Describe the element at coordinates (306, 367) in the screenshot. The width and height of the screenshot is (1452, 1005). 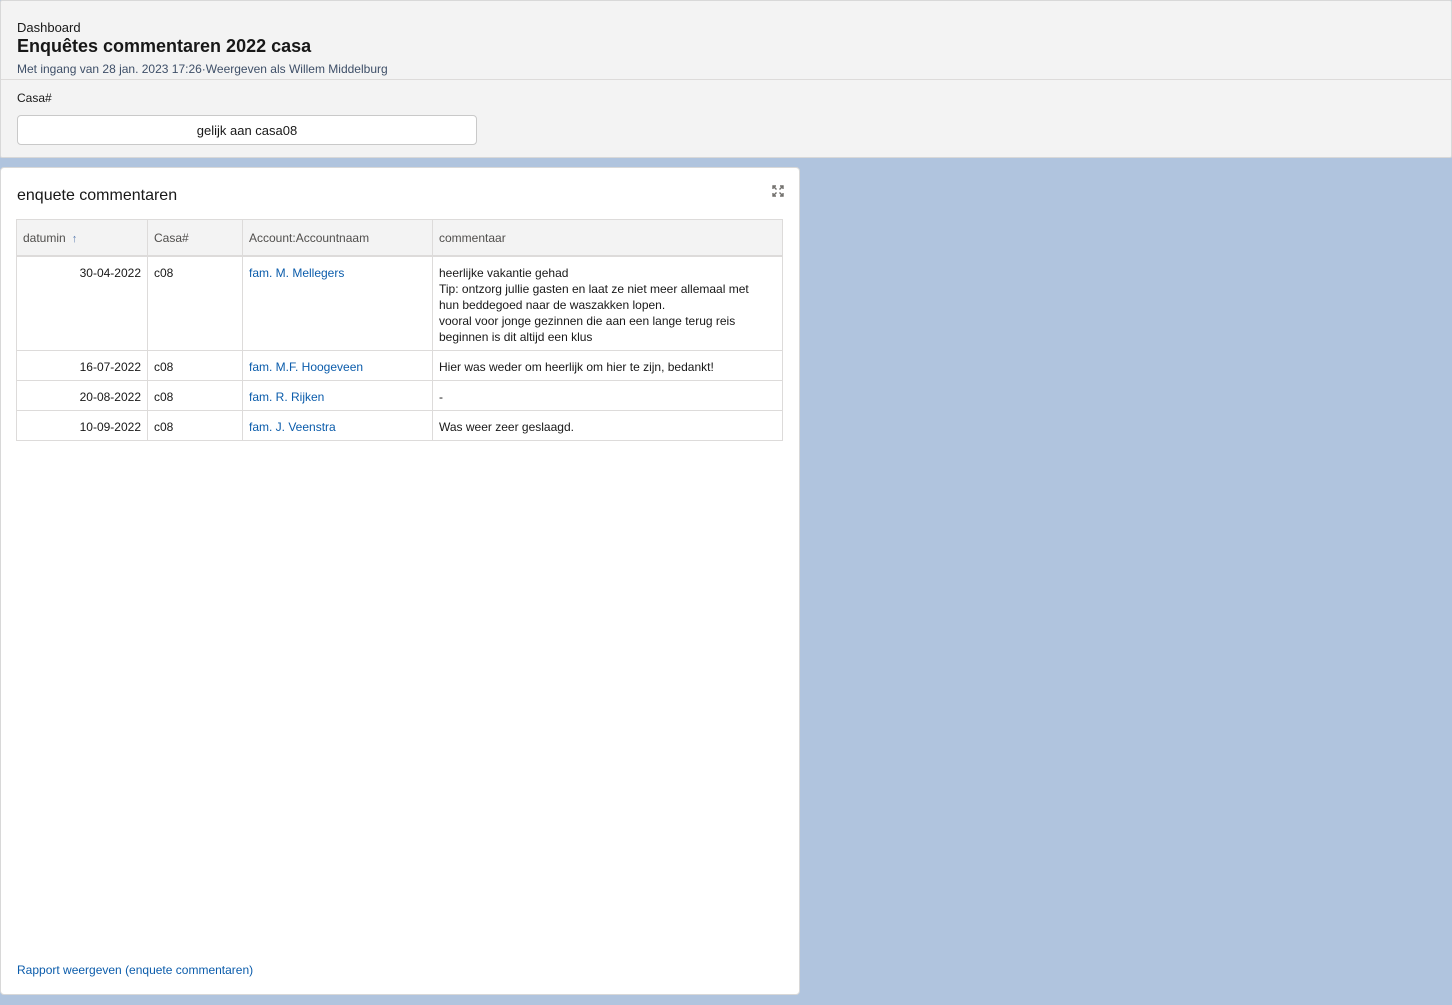
I see `account-link: fam. M.F. Hoogeveen` at that location.